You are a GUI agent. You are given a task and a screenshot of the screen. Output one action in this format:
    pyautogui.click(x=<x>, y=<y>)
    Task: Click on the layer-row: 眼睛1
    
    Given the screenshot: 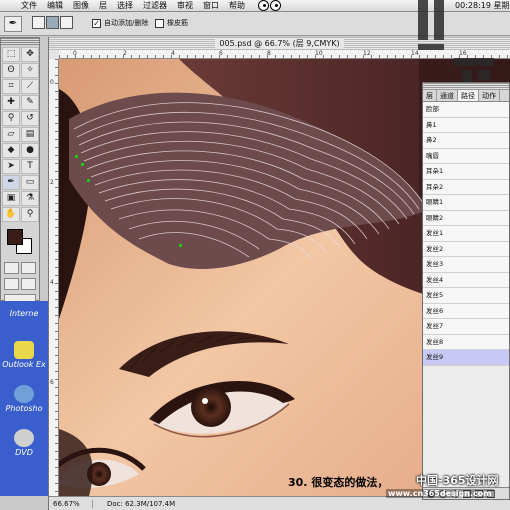 What is the action you would take?
    pyautogui.click(x=466, y=203)
    